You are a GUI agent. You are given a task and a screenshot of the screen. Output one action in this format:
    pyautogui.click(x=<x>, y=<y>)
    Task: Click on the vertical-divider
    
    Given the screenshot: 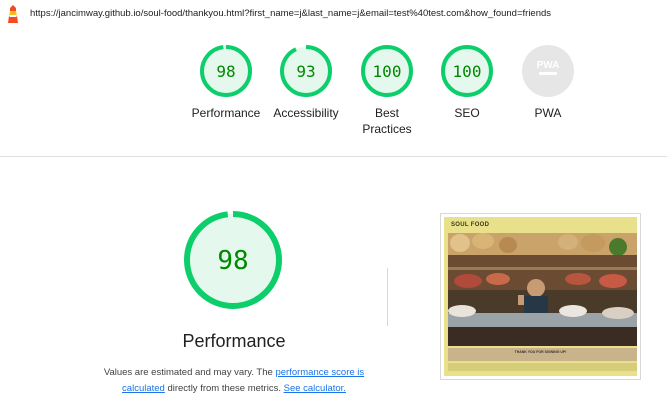 What is the action you would take?
    pyautogui.click(x=387, y=297)
    